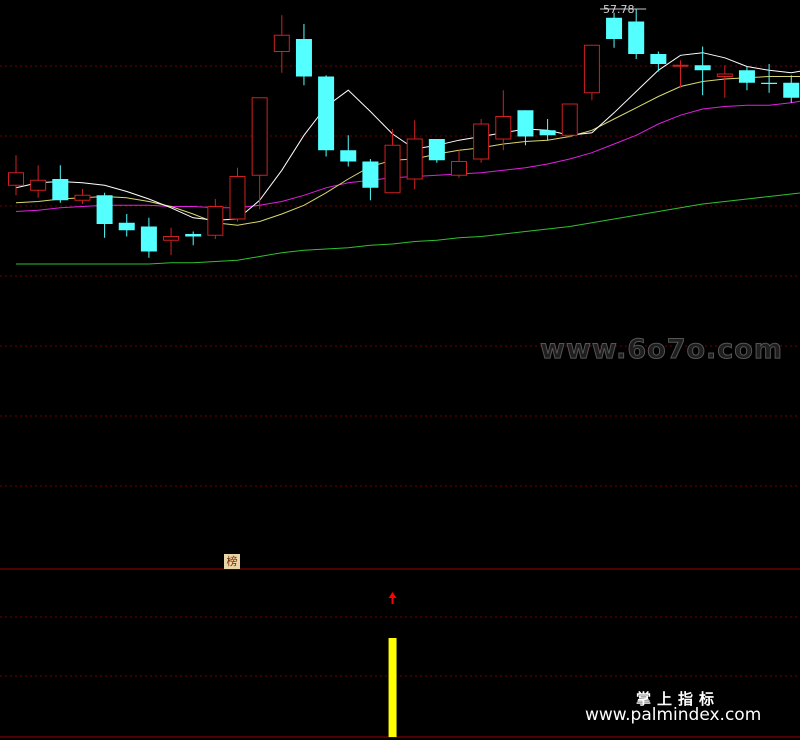 This screenshot has width=800, height=740. What do you see at coordinates (392, 687) in the screenshot?
I see `signal-bar` at bounding box center [392, 687].